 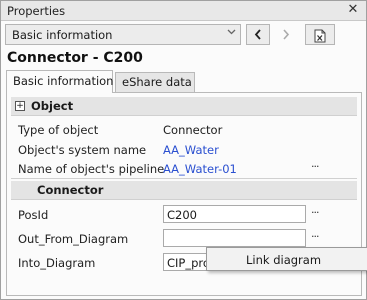 I want to click on excel-export-icon, so click(x=320, y=36).